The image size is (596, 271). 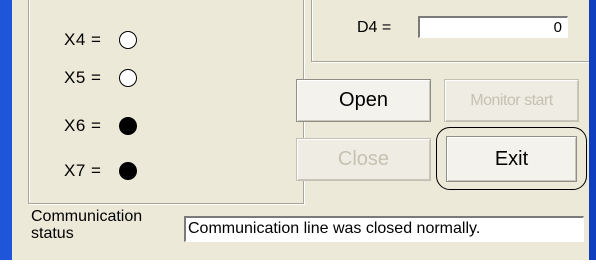 I want to click on input-row-x5: X5 =, so click(x=100, y=78).